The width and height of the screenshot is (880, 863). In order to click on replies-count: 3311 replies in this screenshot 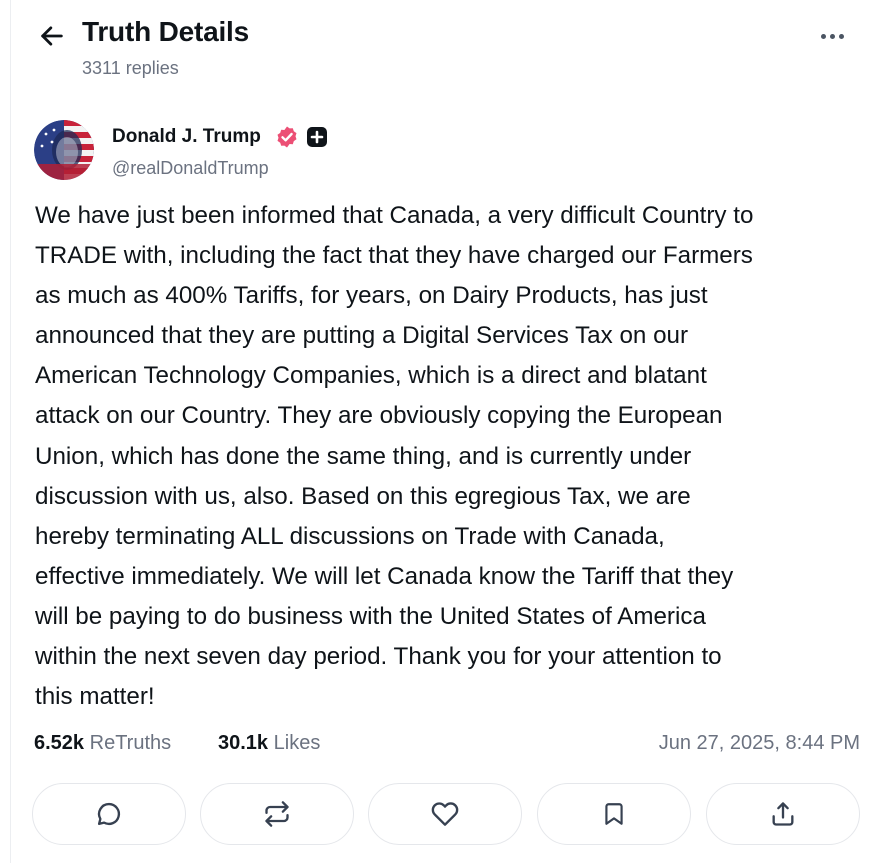, I will do `click(130, 68)`.